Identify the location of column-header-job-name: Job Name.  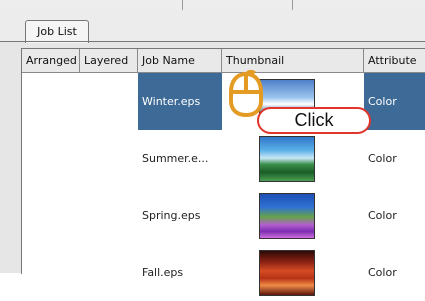
(180, 60).